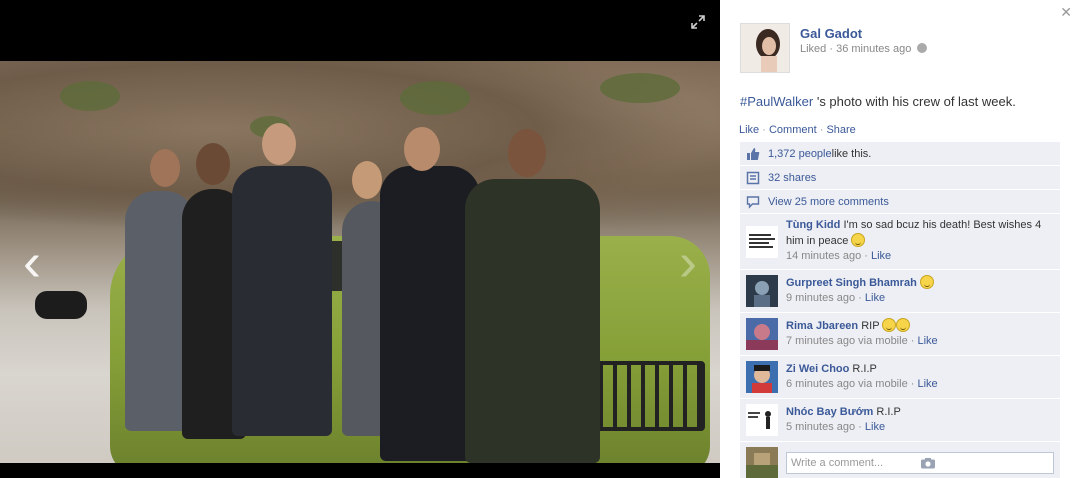 The image size is (1080, 478). Describe the element at coordinates (765, 48) in the screenshot. I see `owner-avatar` at that location.